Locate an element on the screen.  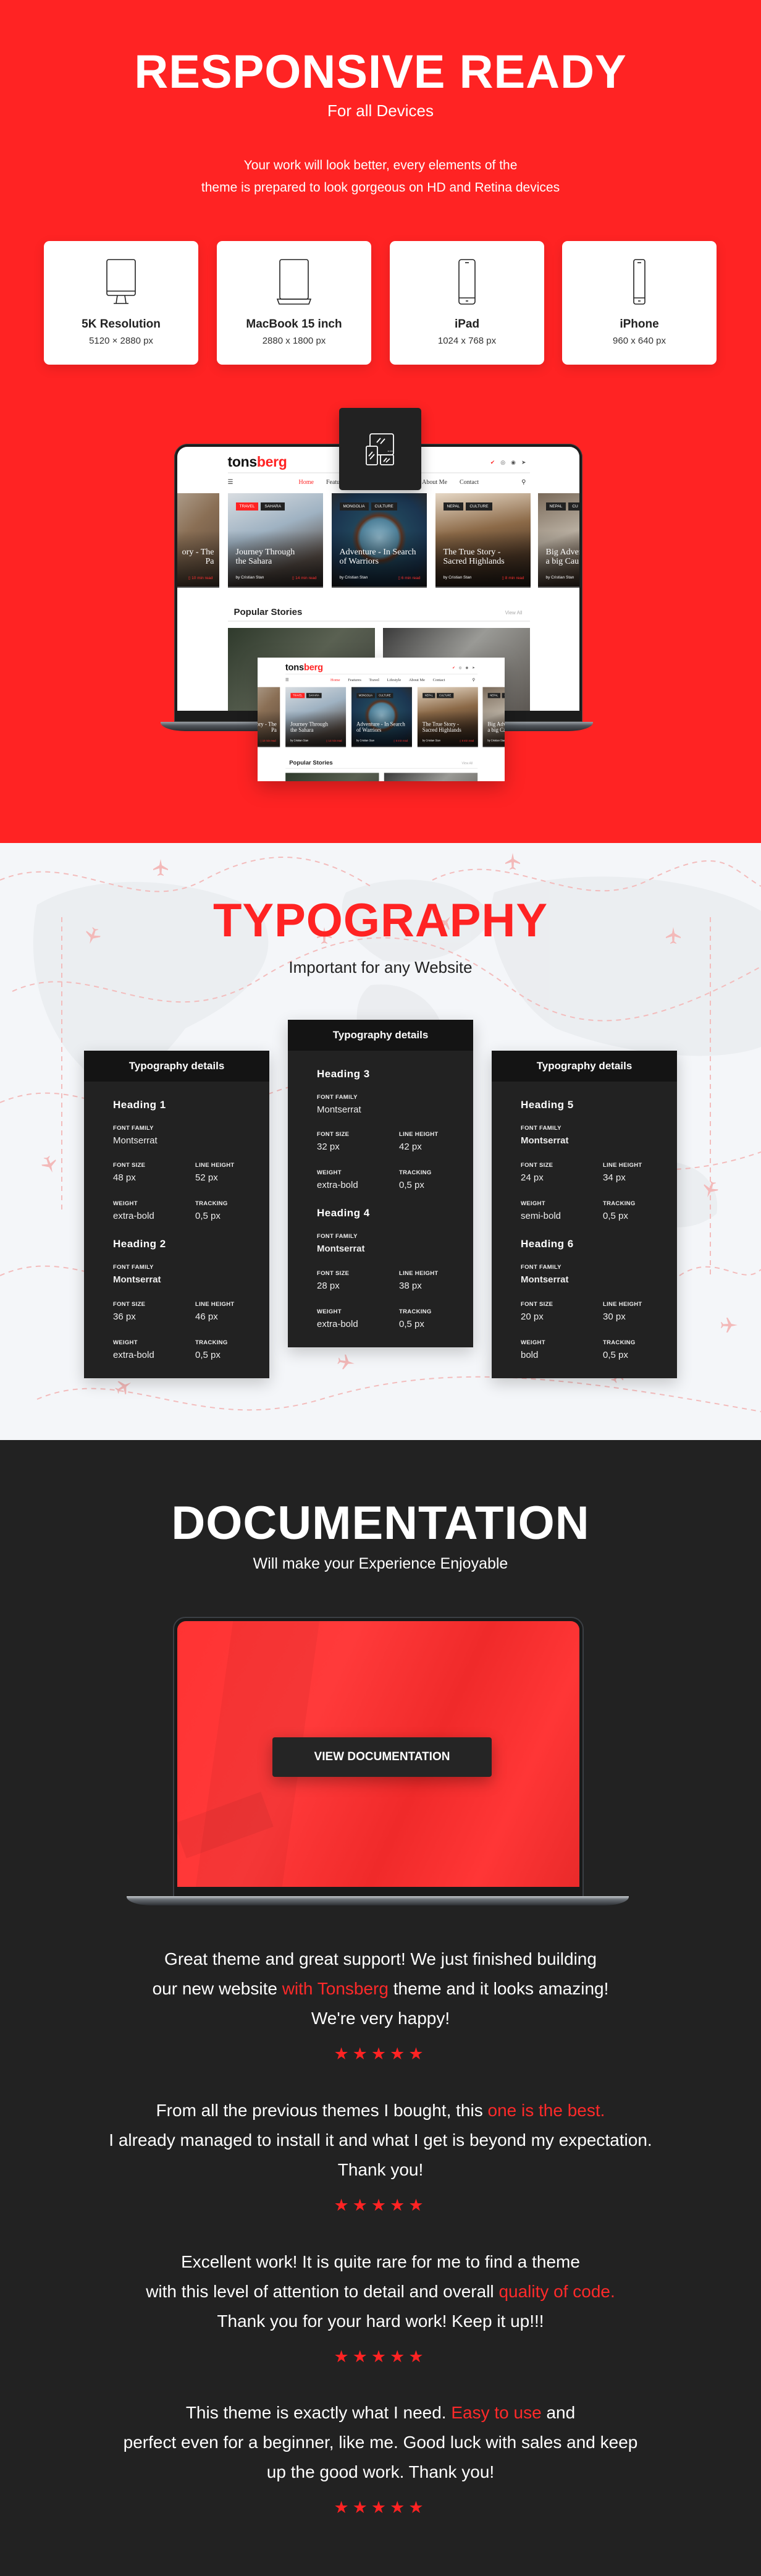
read-time: ▯ 6 min read is located at coordinates (401, 740).